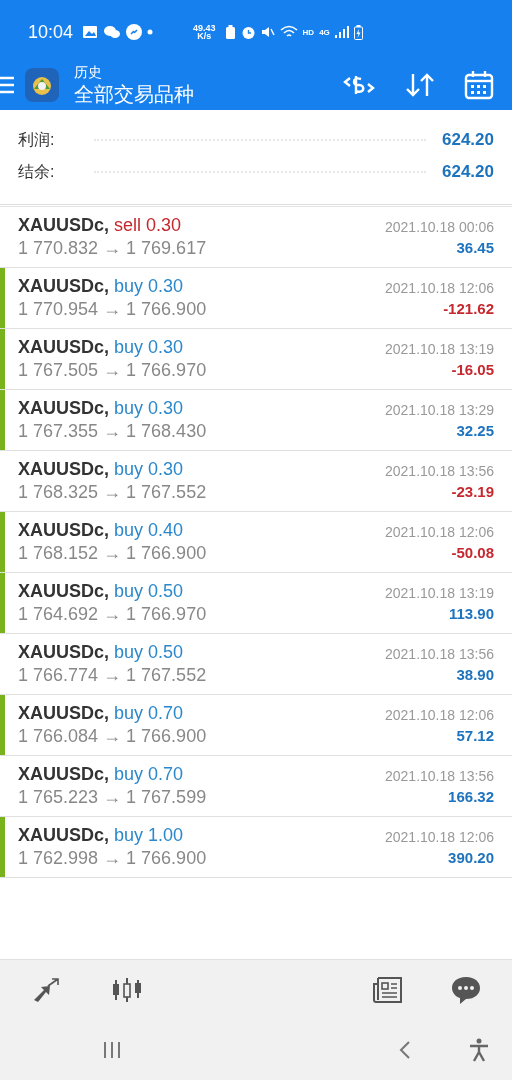  Describe the element at coordinates (113, 248) in the screenshot. I see `trade-prices: 1 770.832 → 1 769.617` at that location.